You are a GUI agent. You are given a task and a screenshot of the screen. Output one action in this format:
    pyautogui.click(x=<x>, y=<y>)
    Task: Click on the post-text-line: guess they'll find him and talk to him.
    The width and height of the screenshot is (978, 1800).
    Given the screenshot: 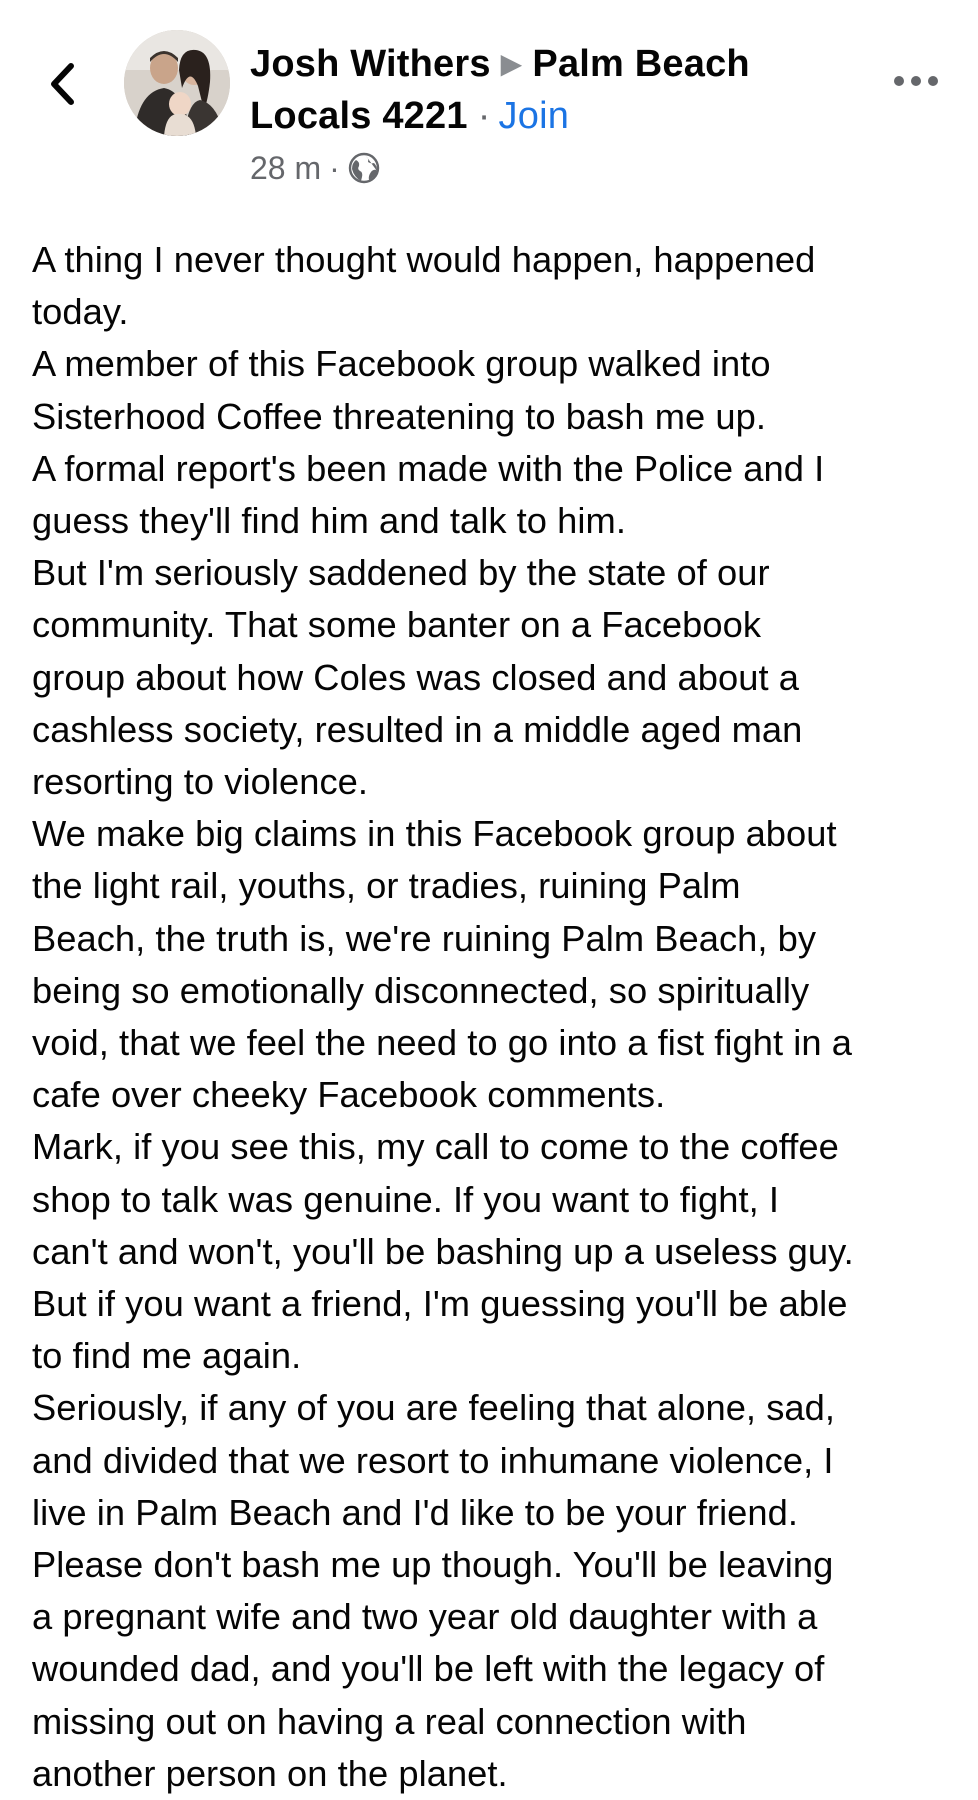 What is the action you would take?
    pyautogui.click(x=329, y=521)
    